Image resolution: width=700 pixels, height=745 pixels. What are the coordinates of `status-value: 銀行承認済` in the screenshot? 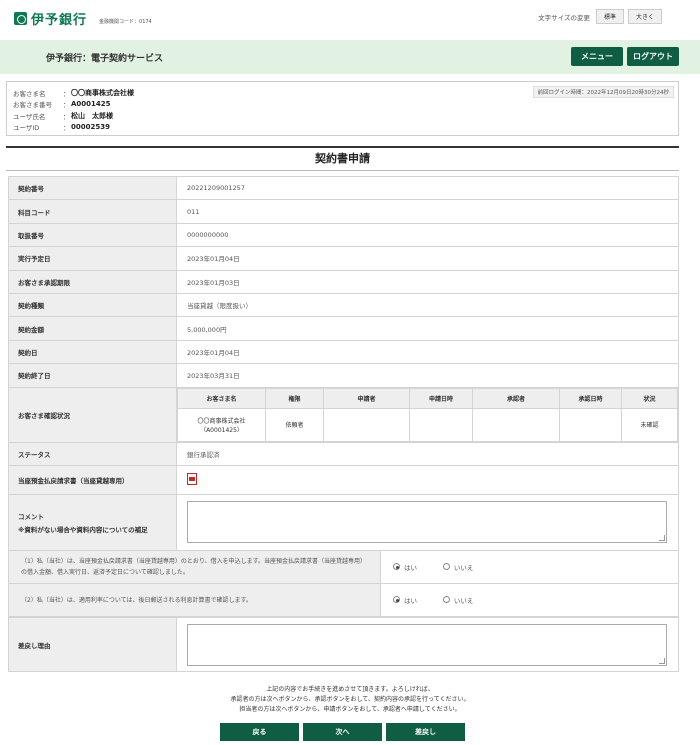 It's located at (427, 453).